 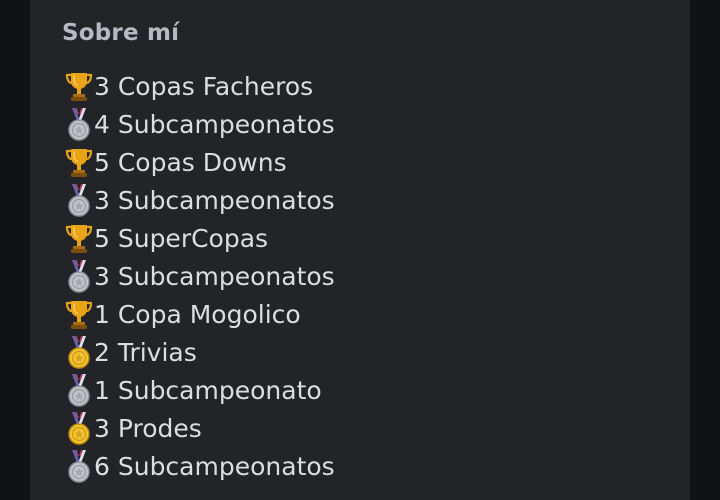 What do you see at coordinates (214, 466) in the screenshot?
I see `achievement-label: 6 Subcampeonatos` at bounding box center [214, 466].